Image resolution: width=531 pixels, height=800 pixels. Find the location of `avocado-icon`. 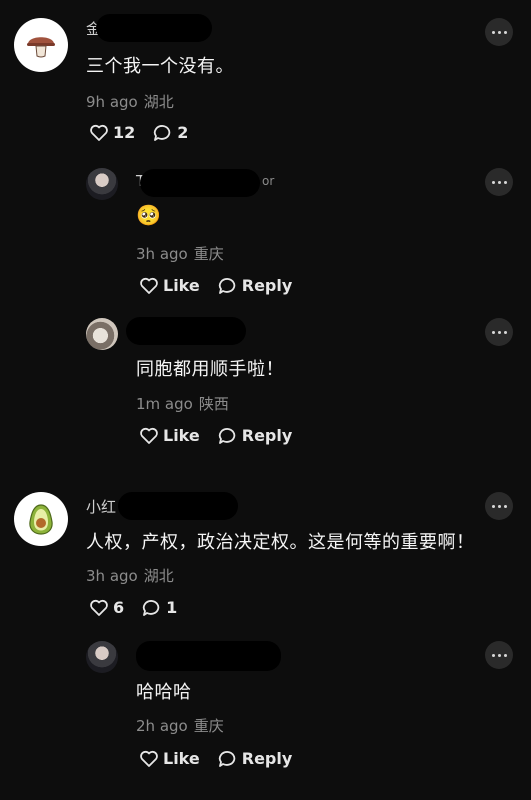

avocado-icon is located at coordinates (41, 519).